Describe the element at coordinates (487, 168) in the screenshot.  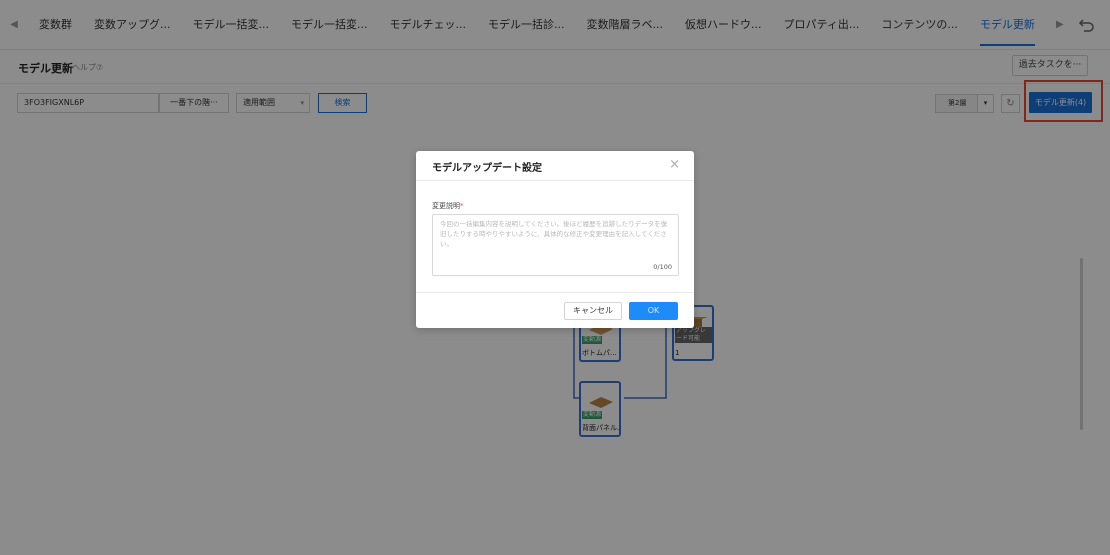
I see `dialog-title: モデルアップデート設定` at that location.